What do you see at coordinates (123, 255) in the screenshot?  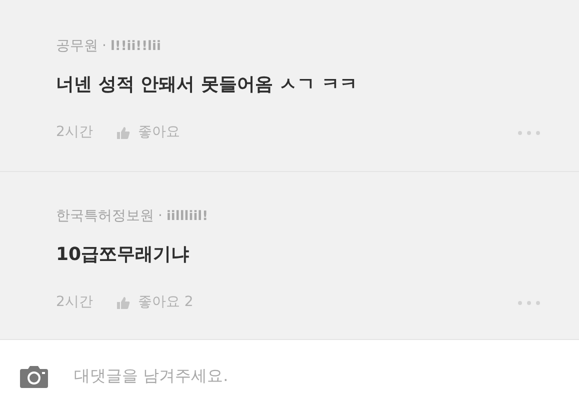 I see `comment-text: 10급쪼무래기냐` at bounding box center [123, 255].